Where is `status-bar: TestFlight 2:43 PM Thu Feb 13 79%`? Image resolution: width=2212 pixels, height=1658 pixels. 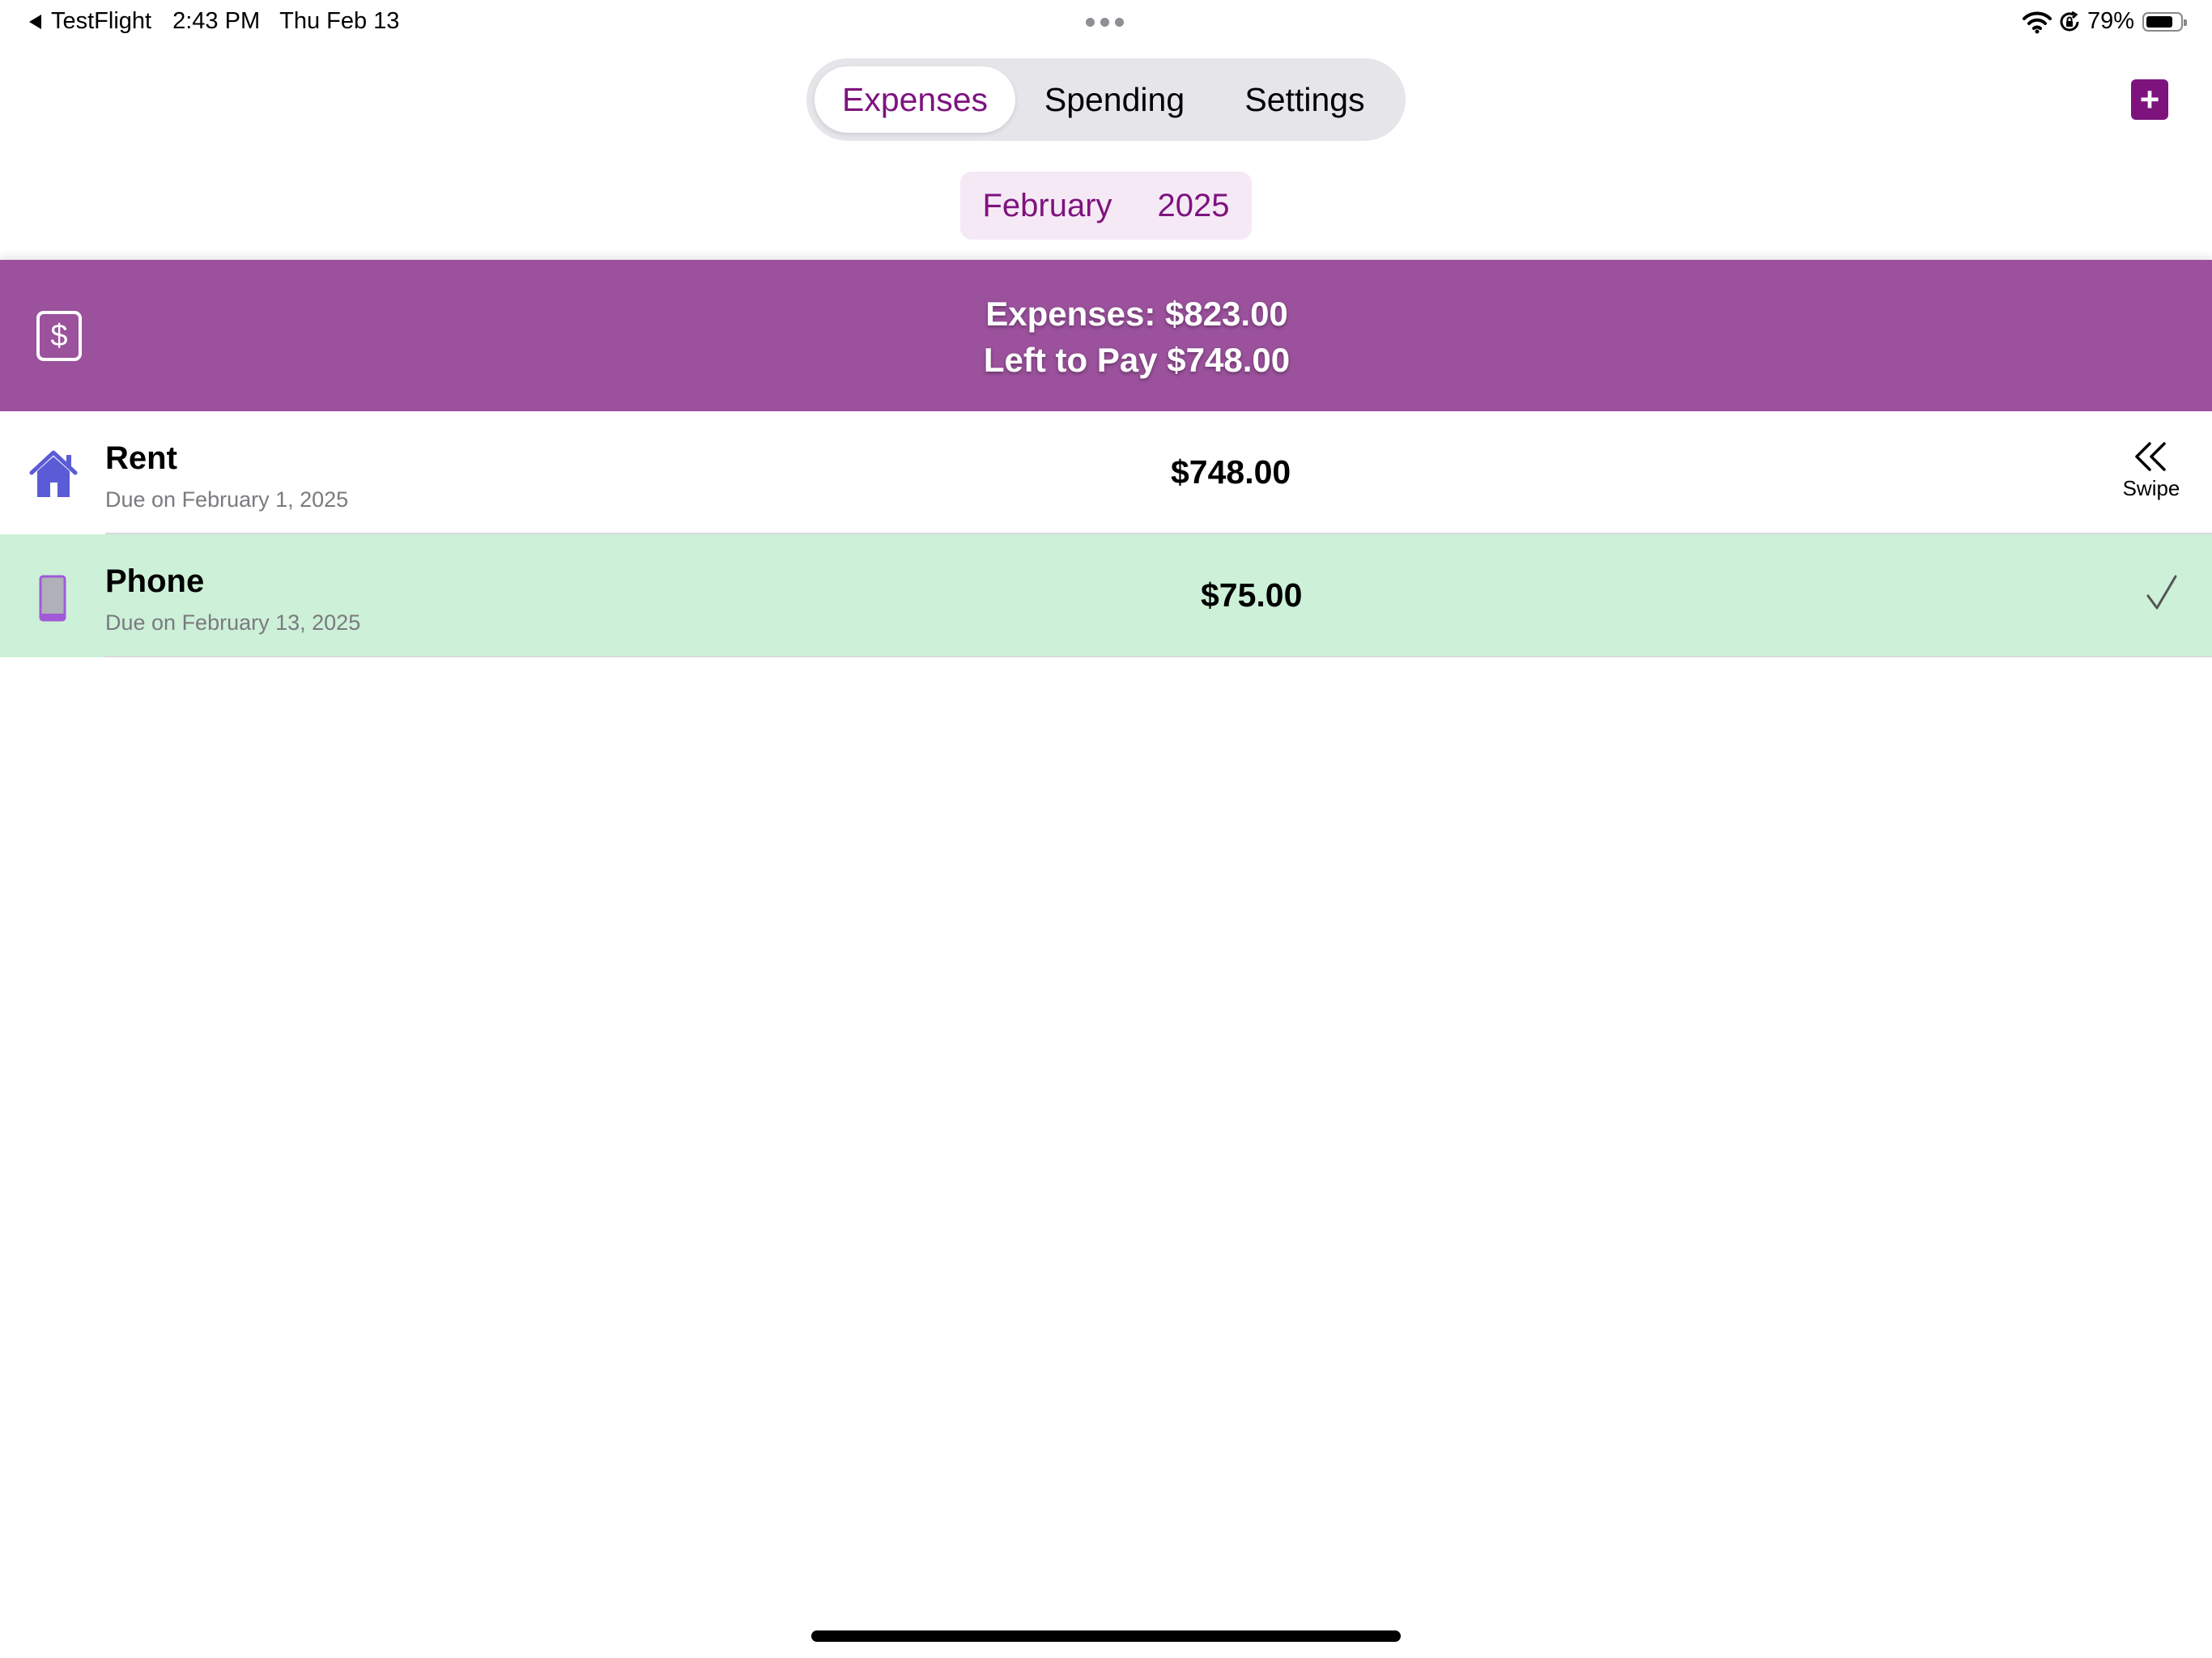 status-bar: TestFlight 2:43 PM Thu Feb 13 79% is located at coordinates (1106, 24).